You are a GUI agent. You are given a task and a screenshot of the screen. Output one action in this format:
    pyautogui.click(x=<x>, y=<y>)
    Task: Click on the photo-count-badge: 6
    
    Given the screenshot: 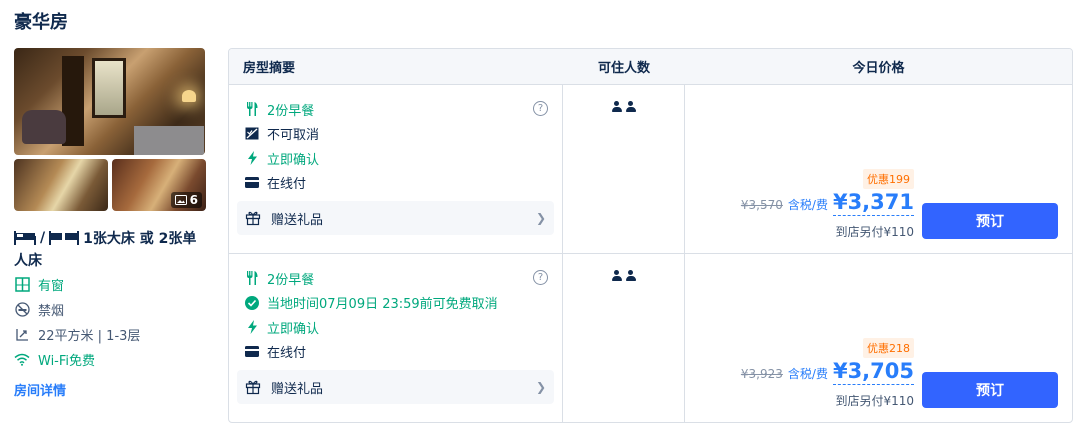 What is the action you would take?
    pyautogui.click(x=186, y=200)
    